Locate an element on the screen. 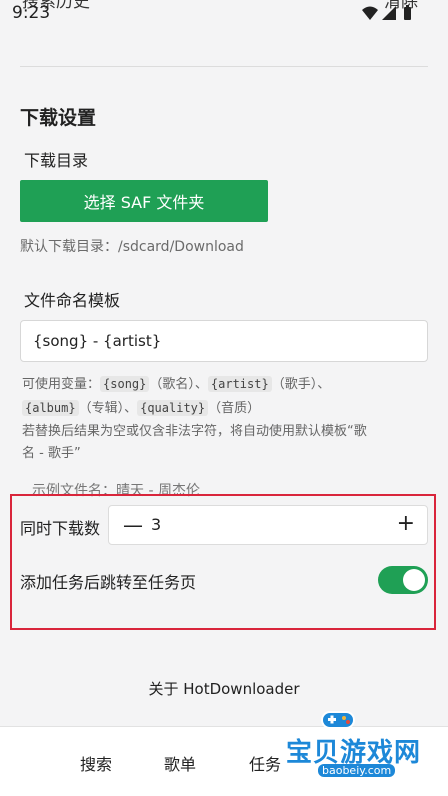  wifi-icon is located at coordinates (370, 13).